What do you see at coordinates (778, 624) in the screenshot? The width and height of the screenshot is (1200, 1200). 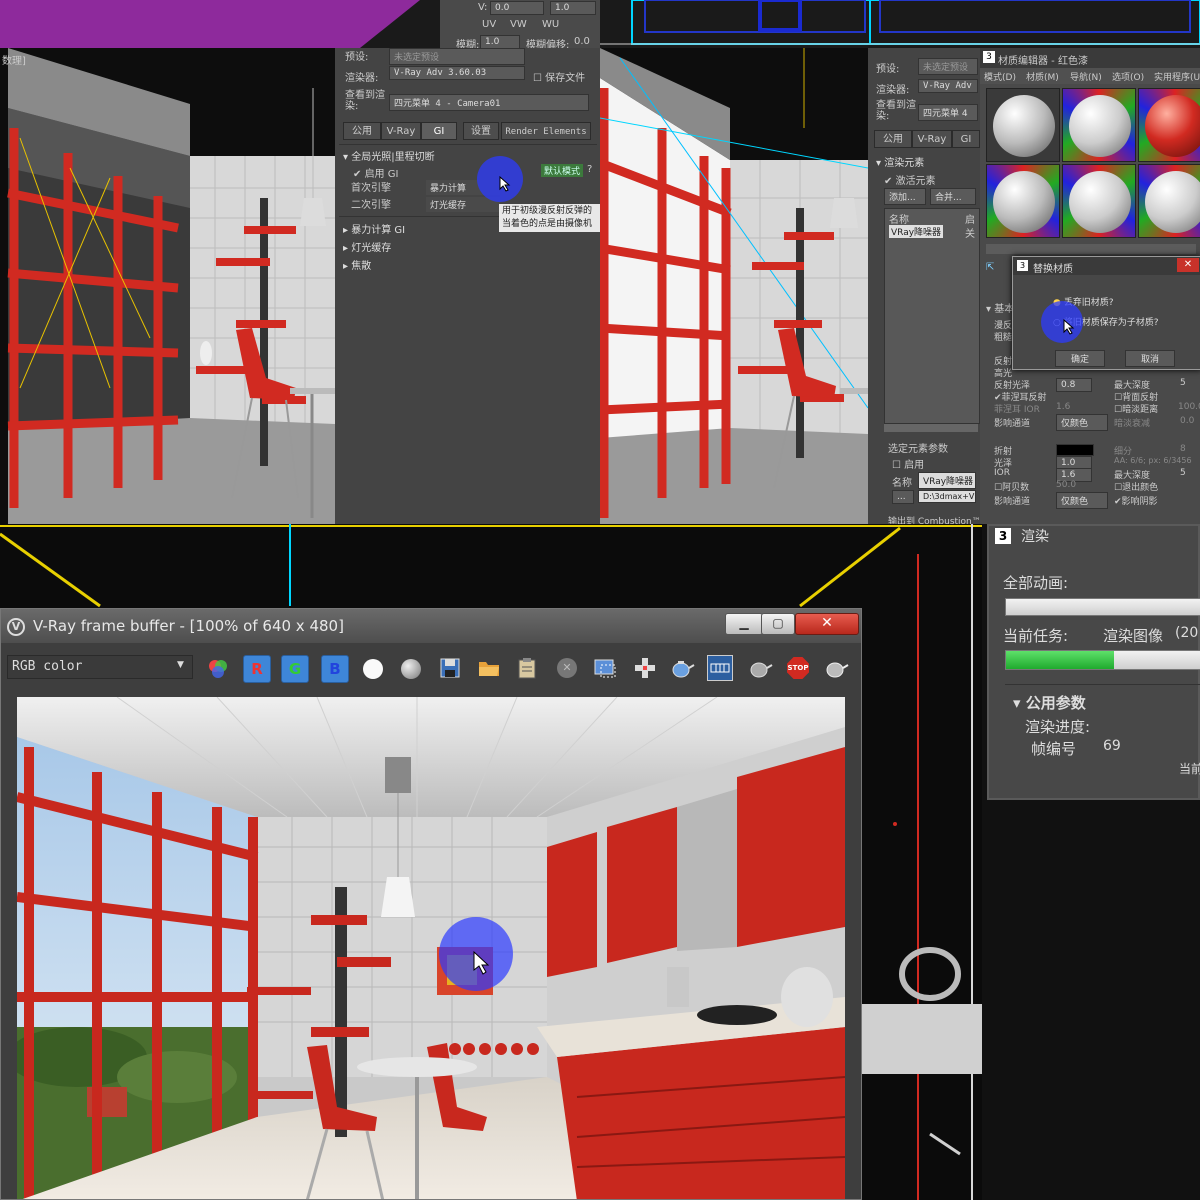 I see `vfb-maximize-button: ▢` at bounding box center [778, 624].